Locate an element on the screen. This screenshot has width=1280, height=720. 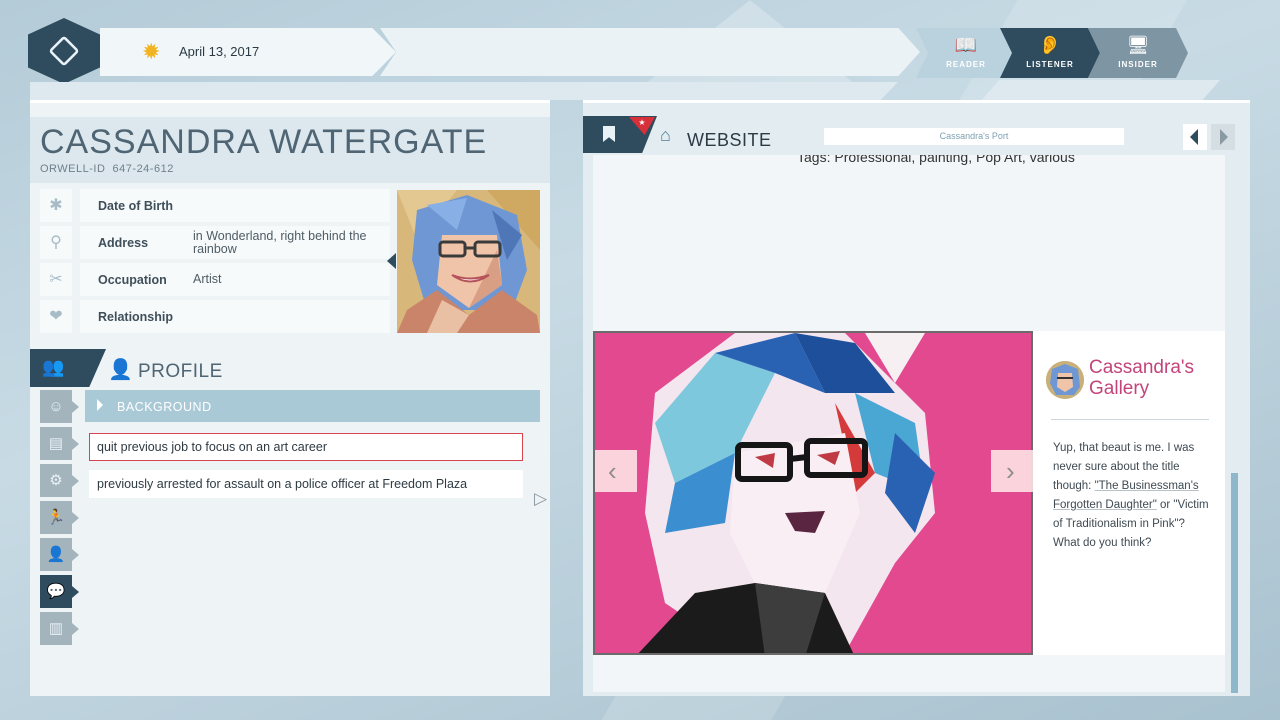
scrollbar is located at coordinates (1234, 583).